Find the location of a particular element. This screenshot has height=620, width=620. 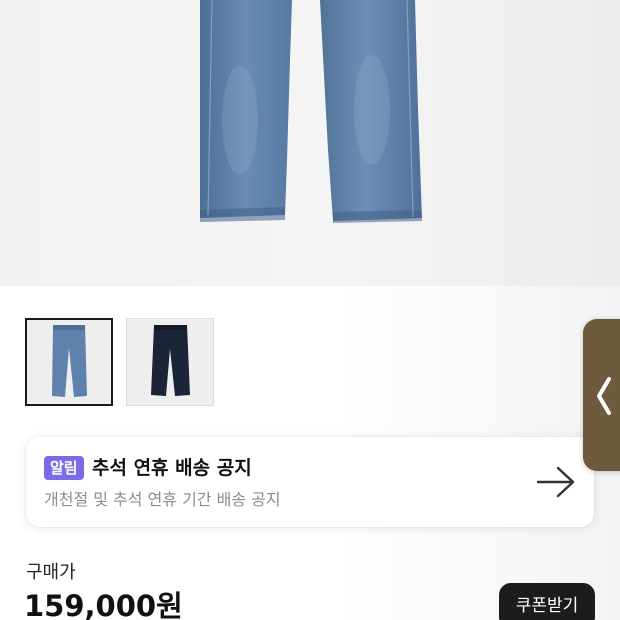

notice-badge: 알림 is located at coordinates (64, 468).